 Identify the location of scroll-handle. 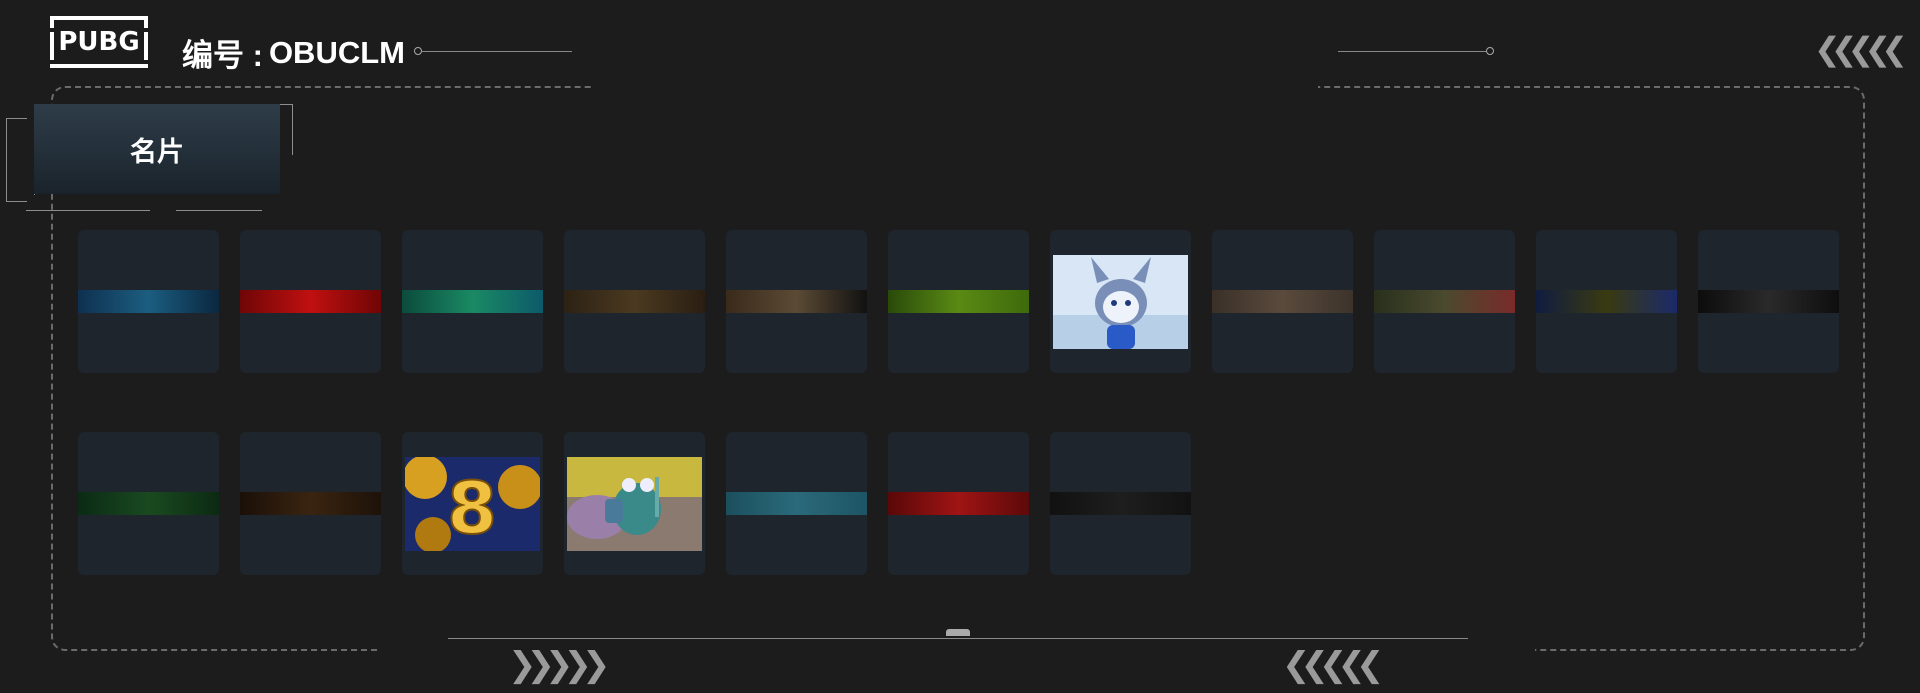
(958, 632).